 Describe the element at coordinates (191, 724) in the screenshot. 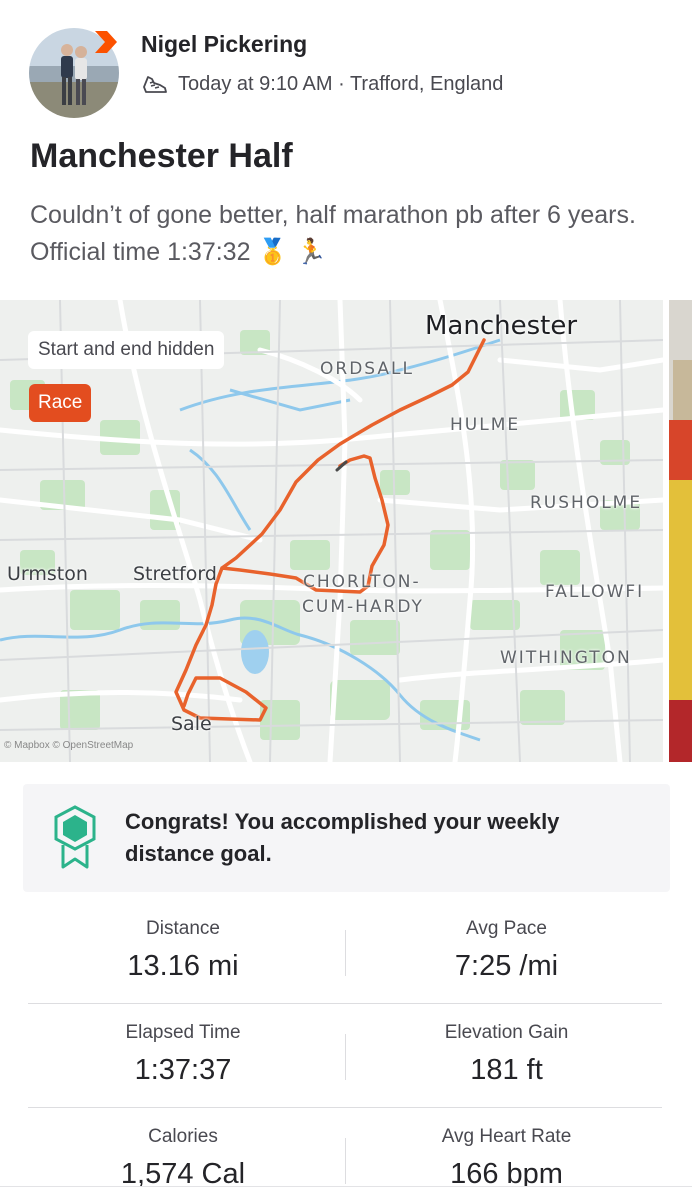

I see `map-label-sale: Sale` at that location.